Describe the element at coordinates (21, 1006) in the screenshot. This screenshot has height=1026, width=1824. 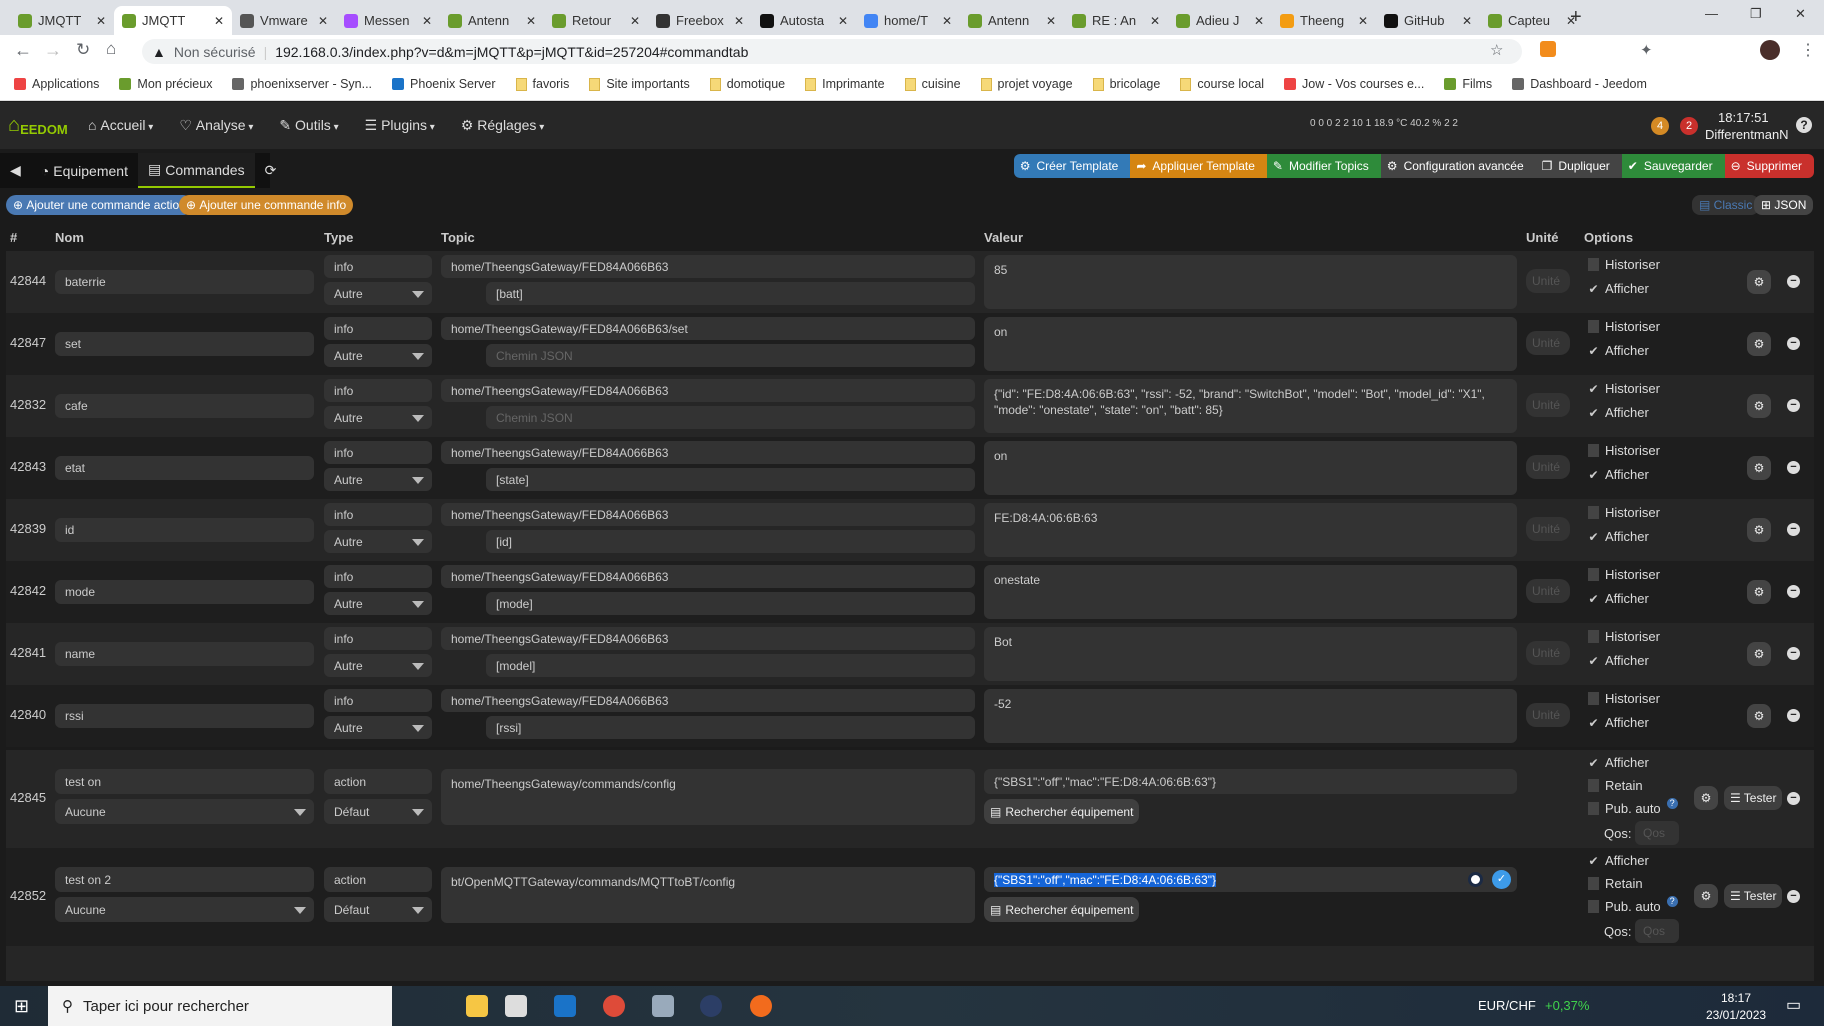
I see `windows-start-icon: ⊞` at that location.